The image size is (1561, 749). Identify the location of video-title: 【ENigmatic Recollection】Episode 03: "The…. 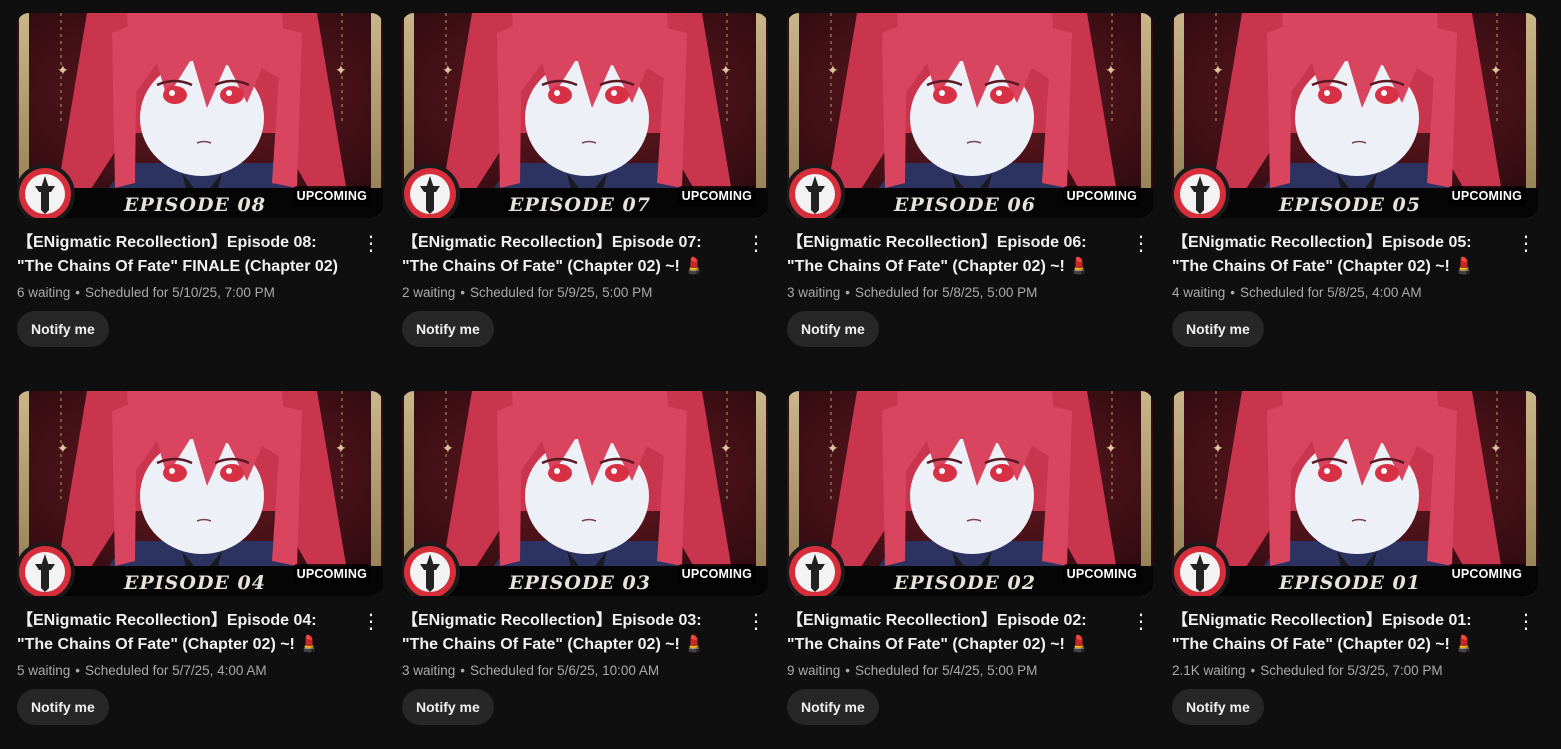
(572, 633).